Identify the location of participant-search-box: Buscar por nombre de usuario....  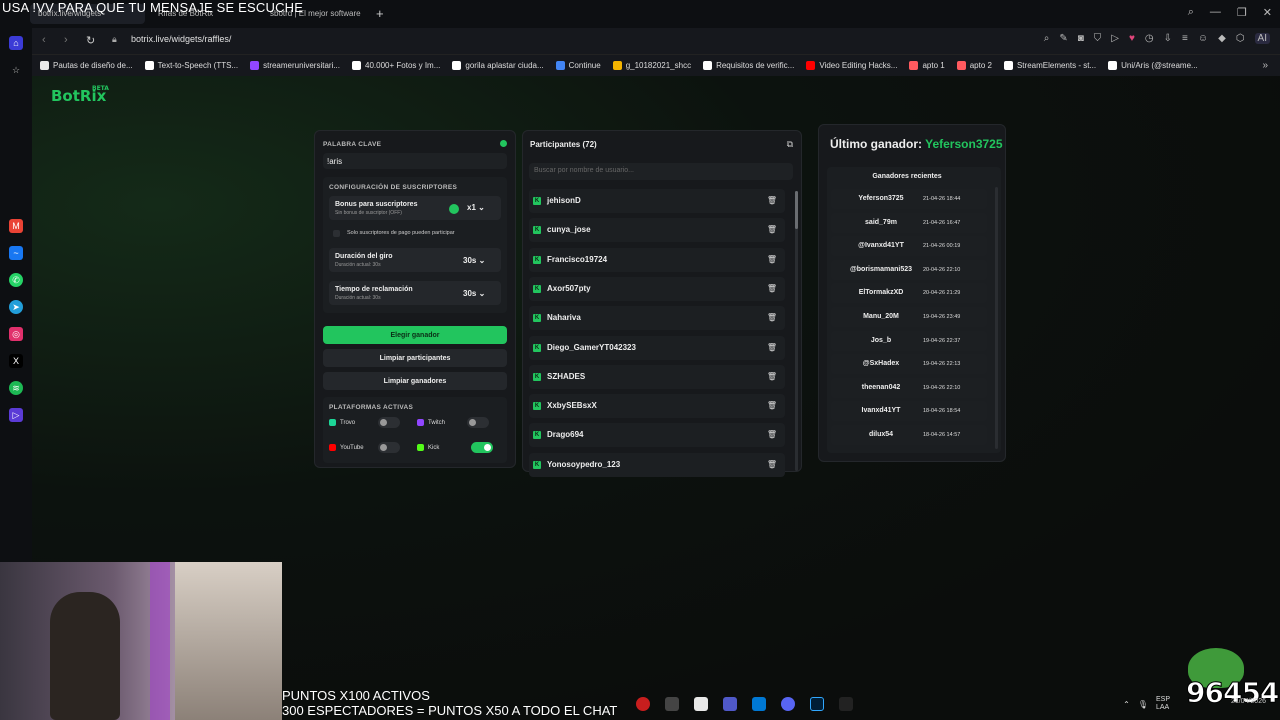
(661, 171).